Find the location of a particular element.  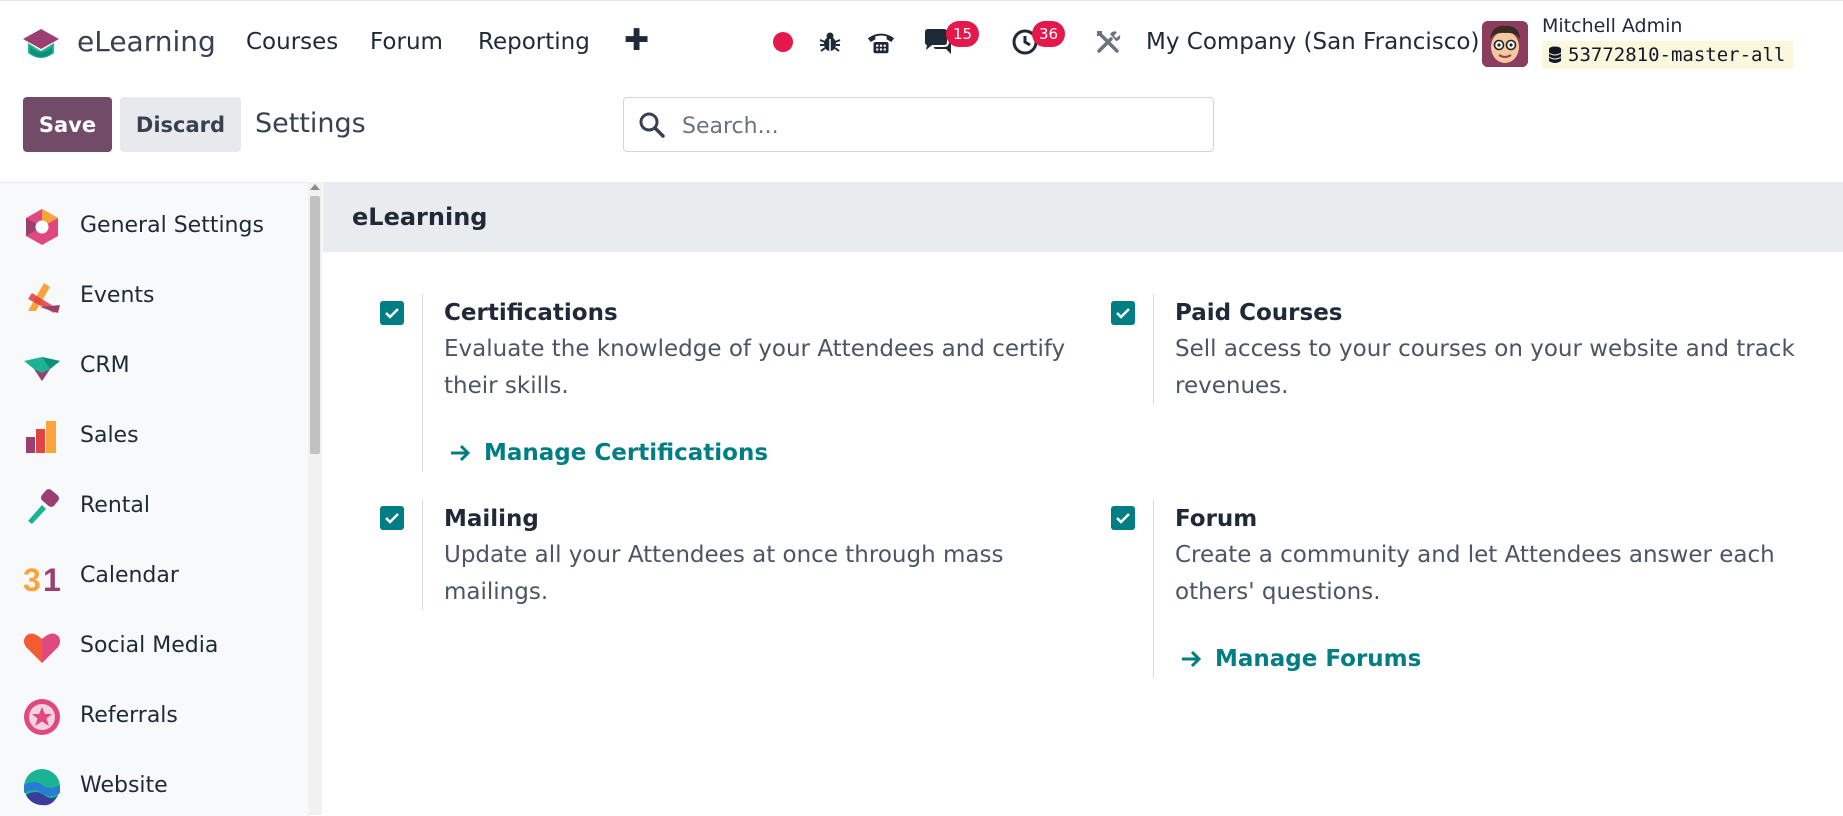

sales-icon is located at coordinates (41, 437).